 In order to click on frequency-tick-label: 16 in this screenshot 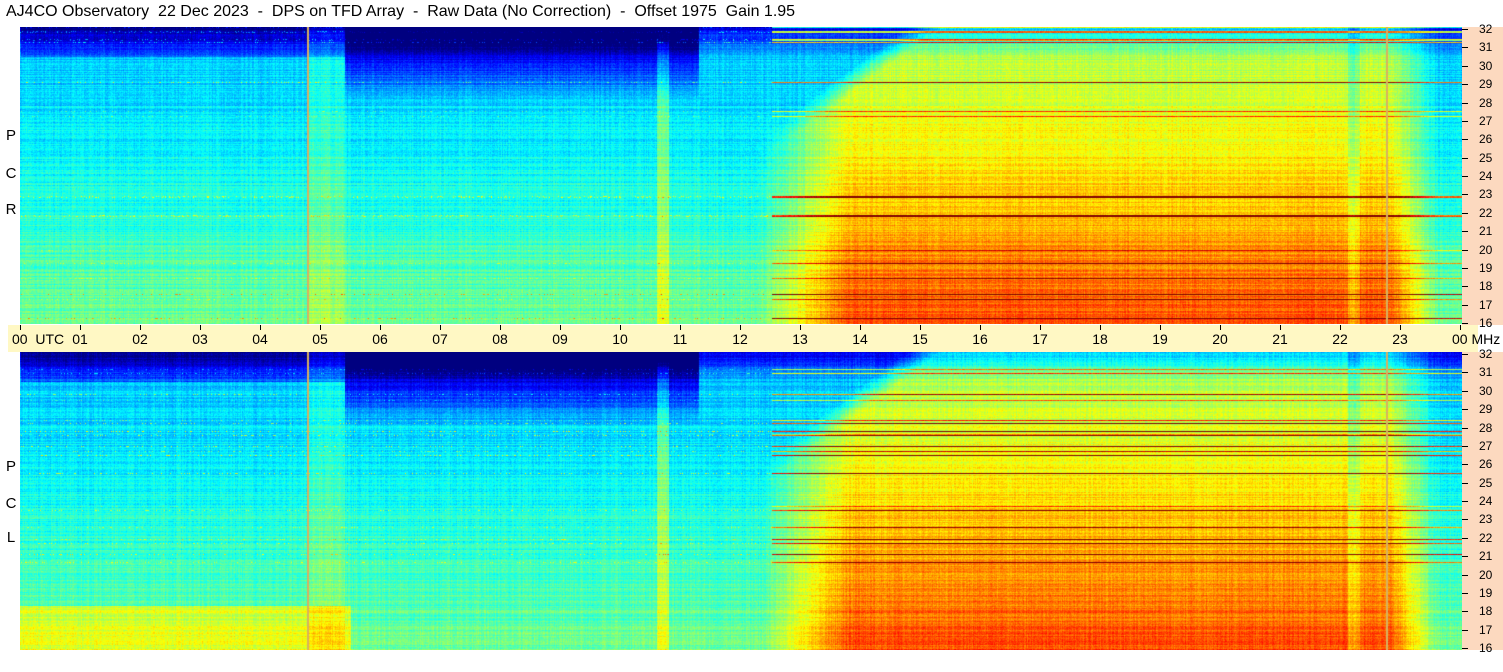, I will do `click(1486, 648)`.